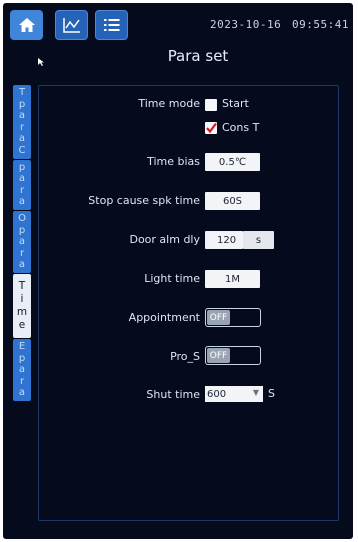  Describe the element at coordinates (144, 200) in the screenshot. I see `stop-cause-label: Stop cause spk time` at that location.